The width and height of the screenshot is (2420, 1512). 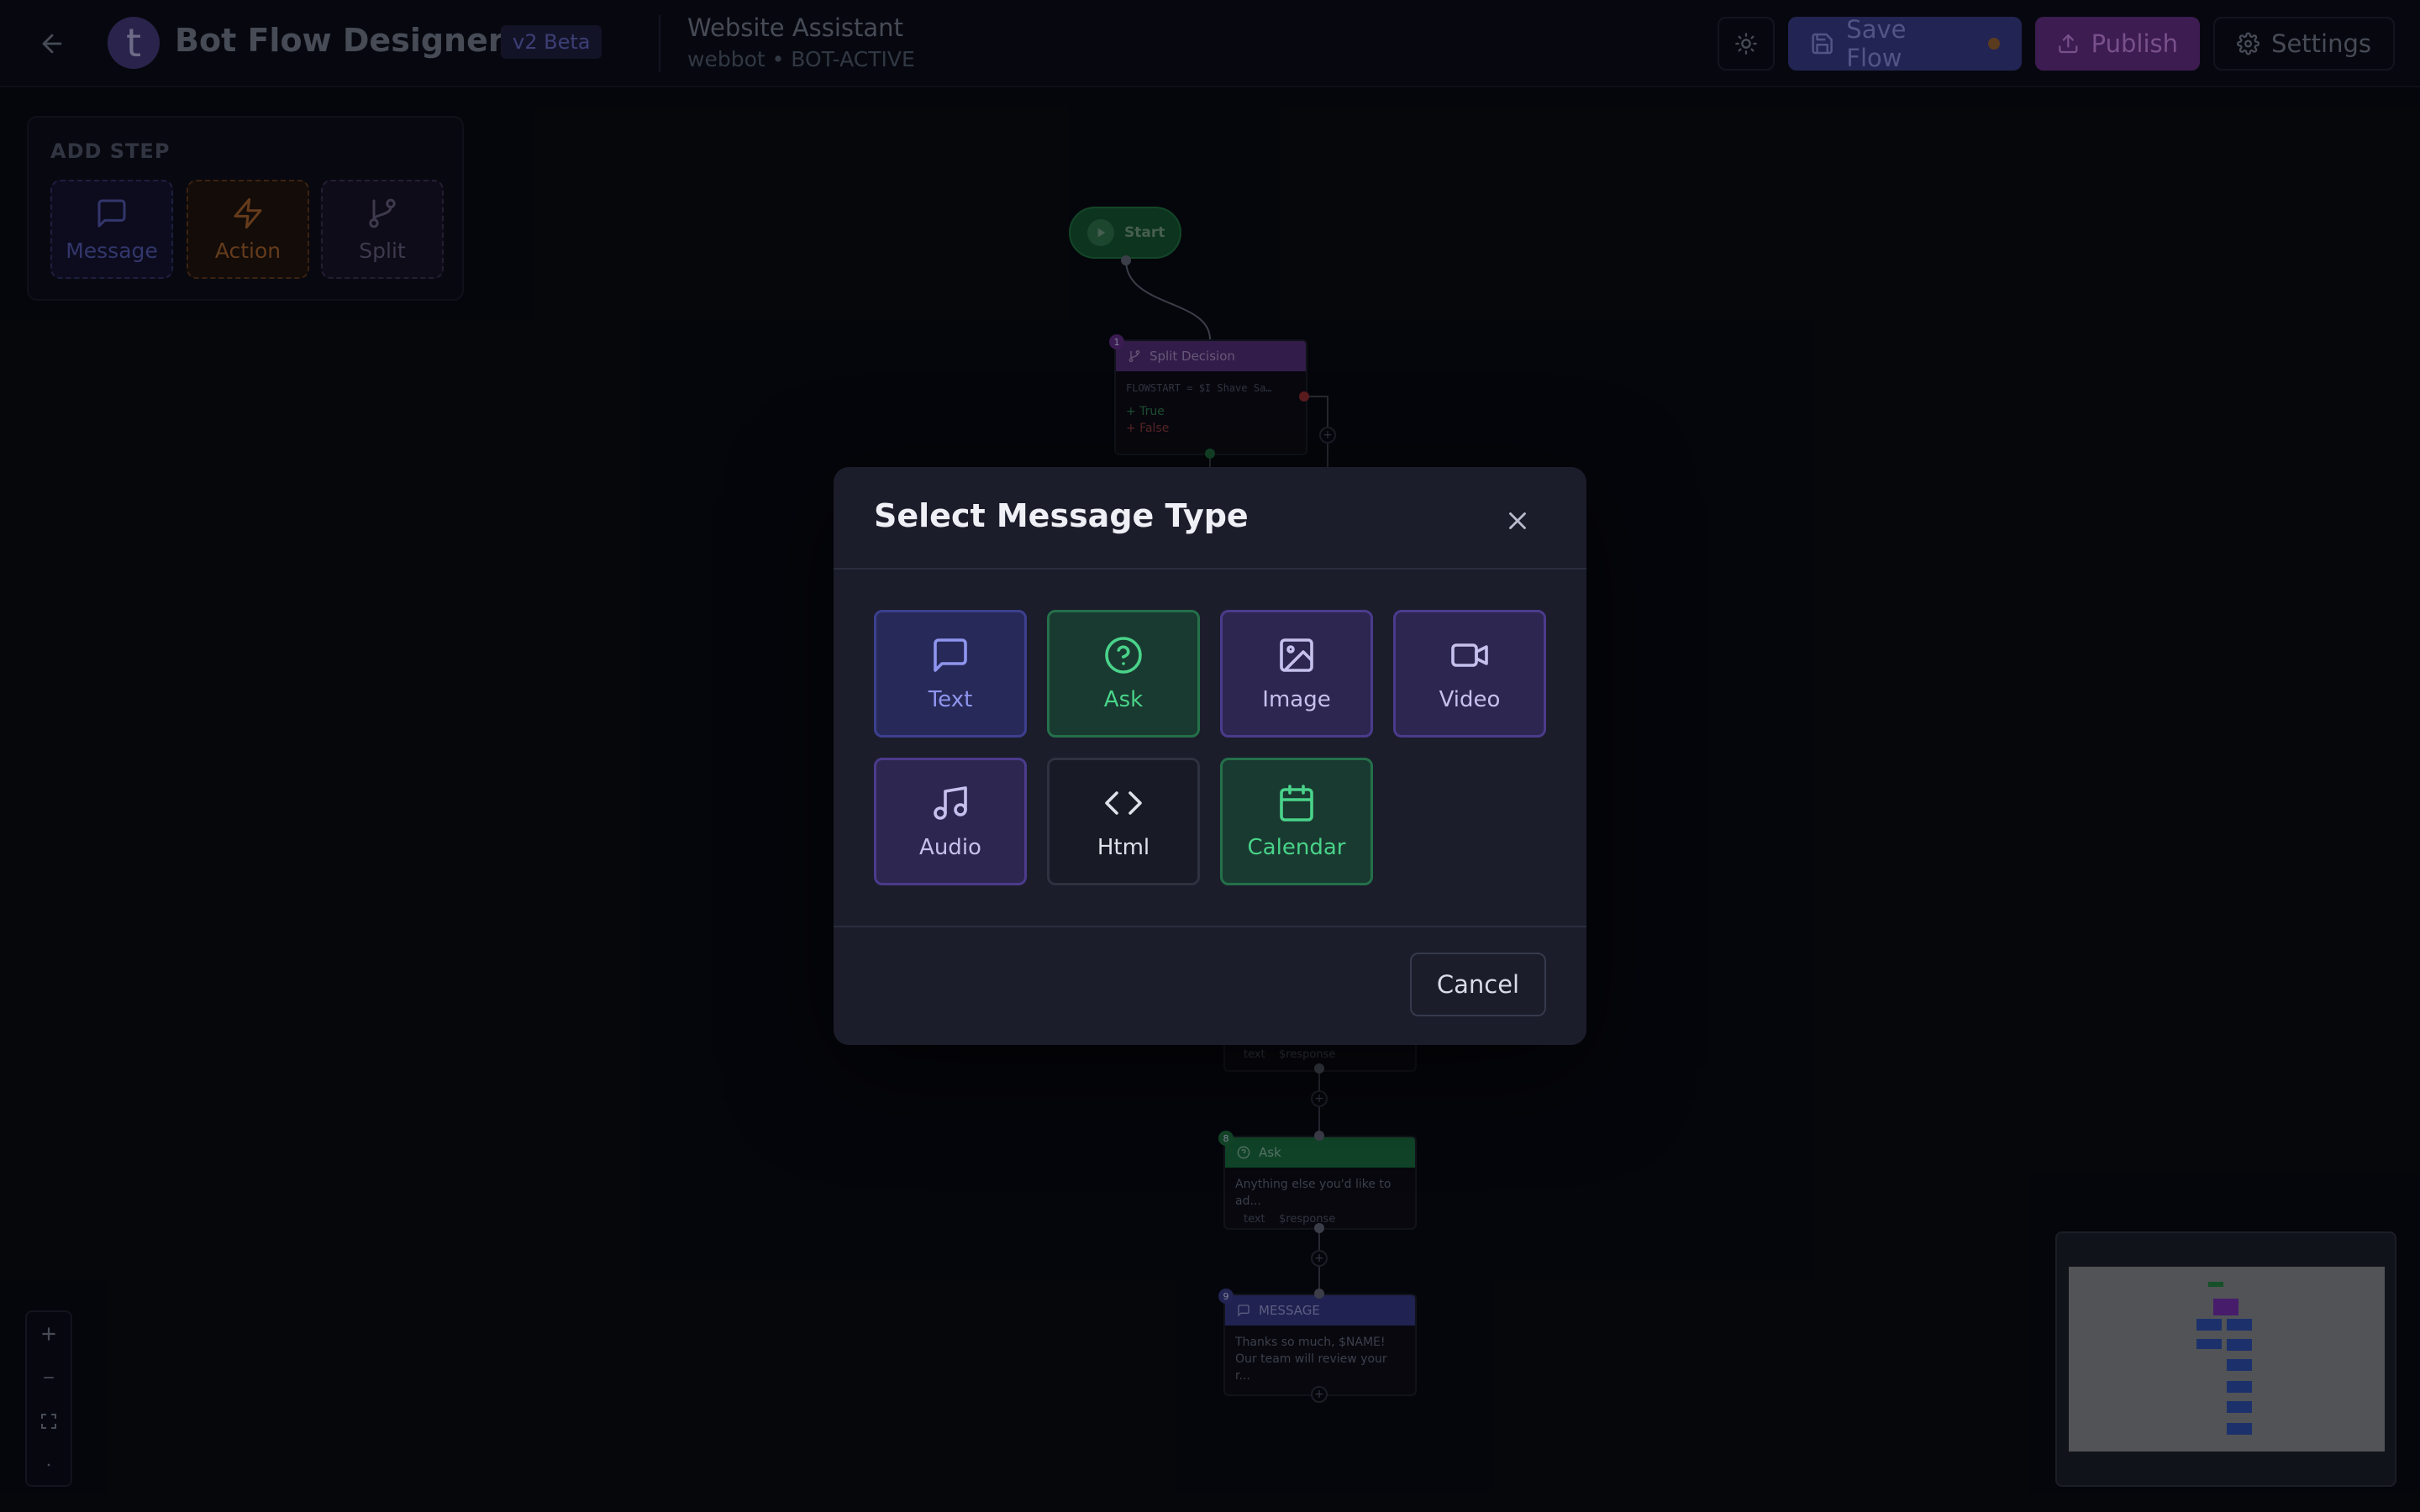 I want to click on dialog-footer-divider, so click(x=1210, y=926).